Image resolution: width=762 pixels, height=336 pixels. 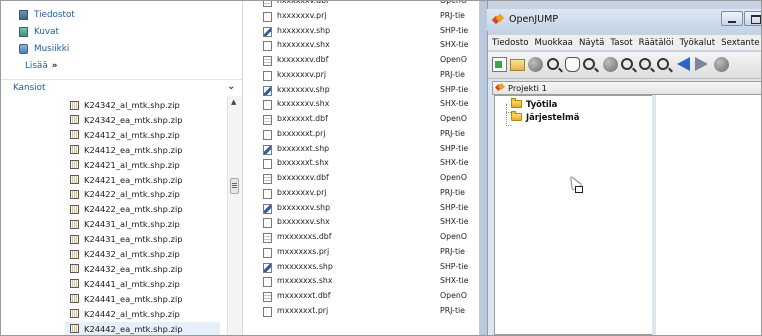 I want to click on menu-item-nyt: Näytä, so click(x=591, y=43).